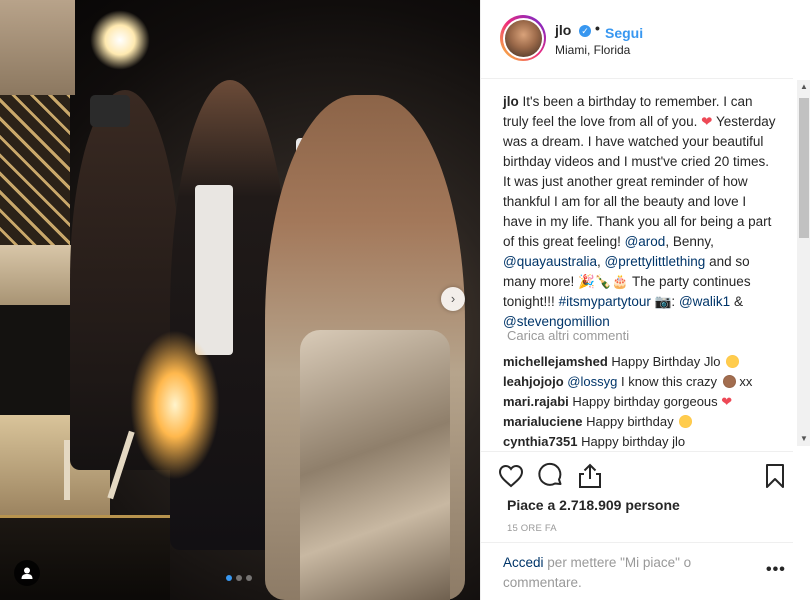 Image resolution: width=810 pixels, height=601 pixels. I want to click on comment-username: mari.rajabi, so click(536, 401).